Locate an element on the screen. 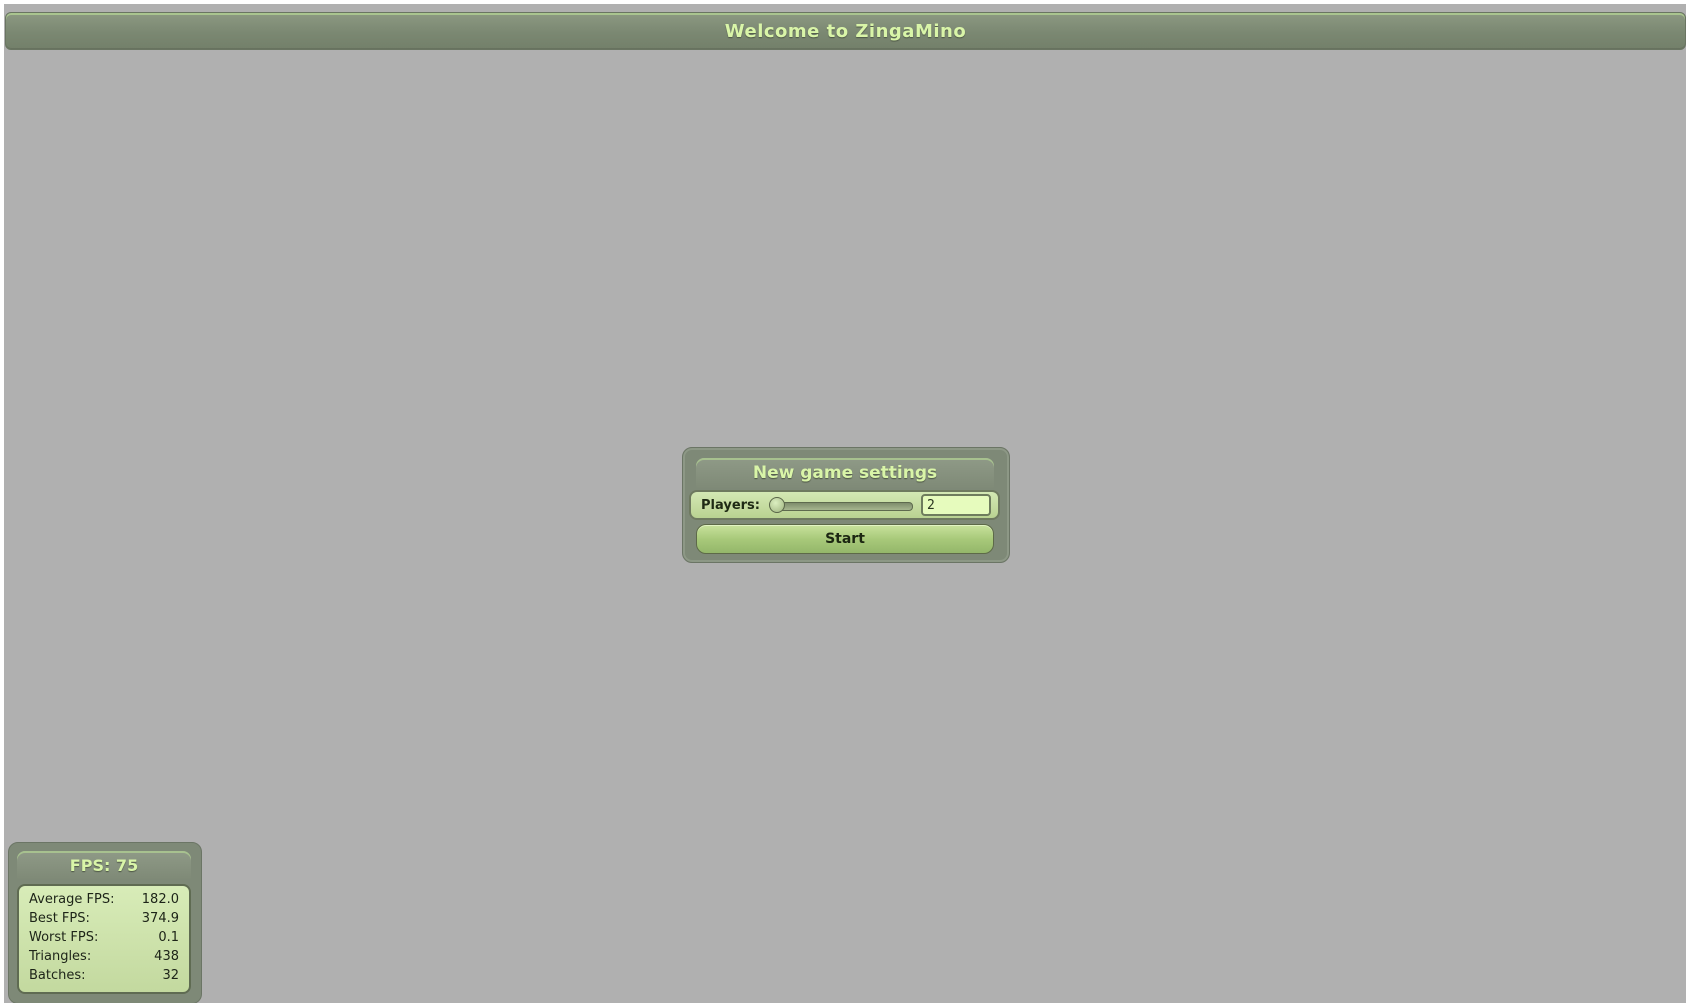 The width and height of the screenshot is (1686, 1005). stat-row-worst-fps: Worst FPS: 0.1 is located at coordinates (104, 937).